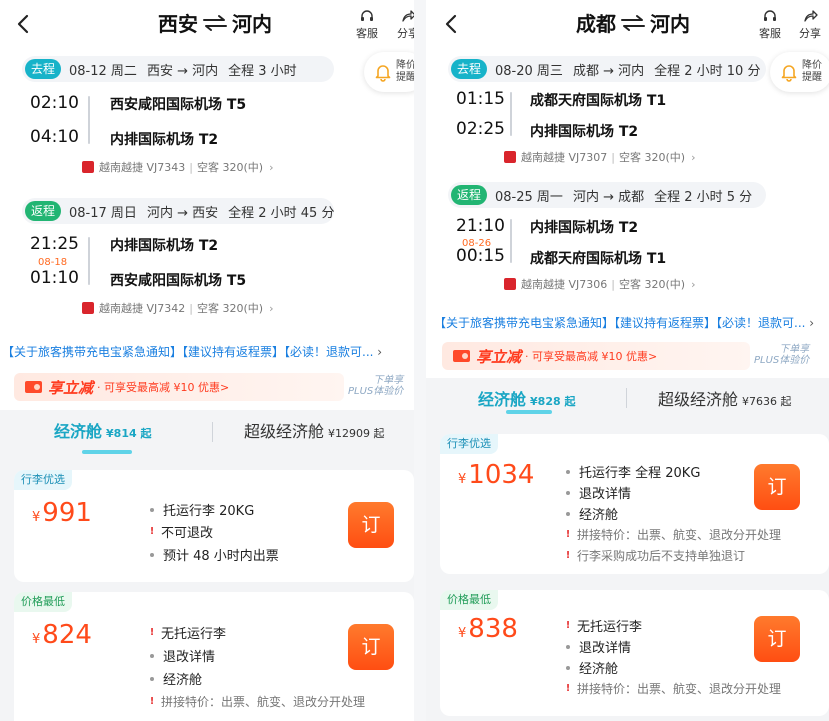 This screenshot has width=829, height=721. Describe the element at coordinates (526, 398) in the screenshot. I see `tab-economy: 经济舱 ¥828 起` at that location.